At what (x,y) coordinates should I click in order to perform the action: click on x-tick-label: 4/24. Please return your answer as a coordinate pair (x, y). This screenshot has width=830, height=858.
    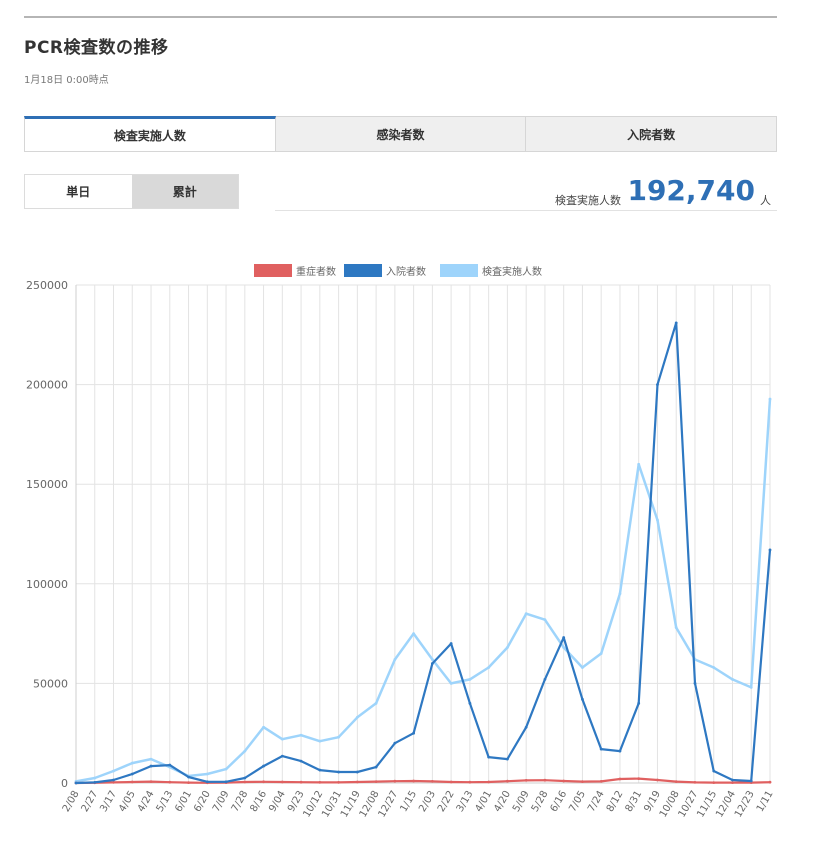
    Looking at the image, I should click on (146, 801).